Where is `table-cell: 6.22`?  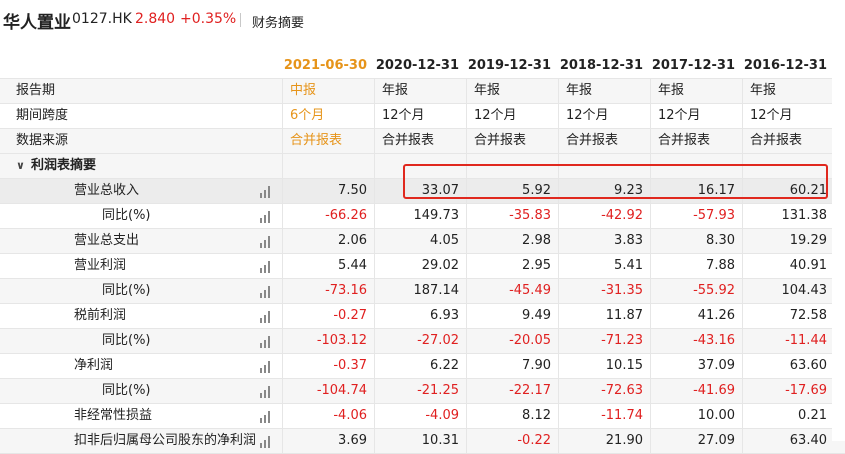
table-cell: 6.22 is located at coordinates (444, 365).